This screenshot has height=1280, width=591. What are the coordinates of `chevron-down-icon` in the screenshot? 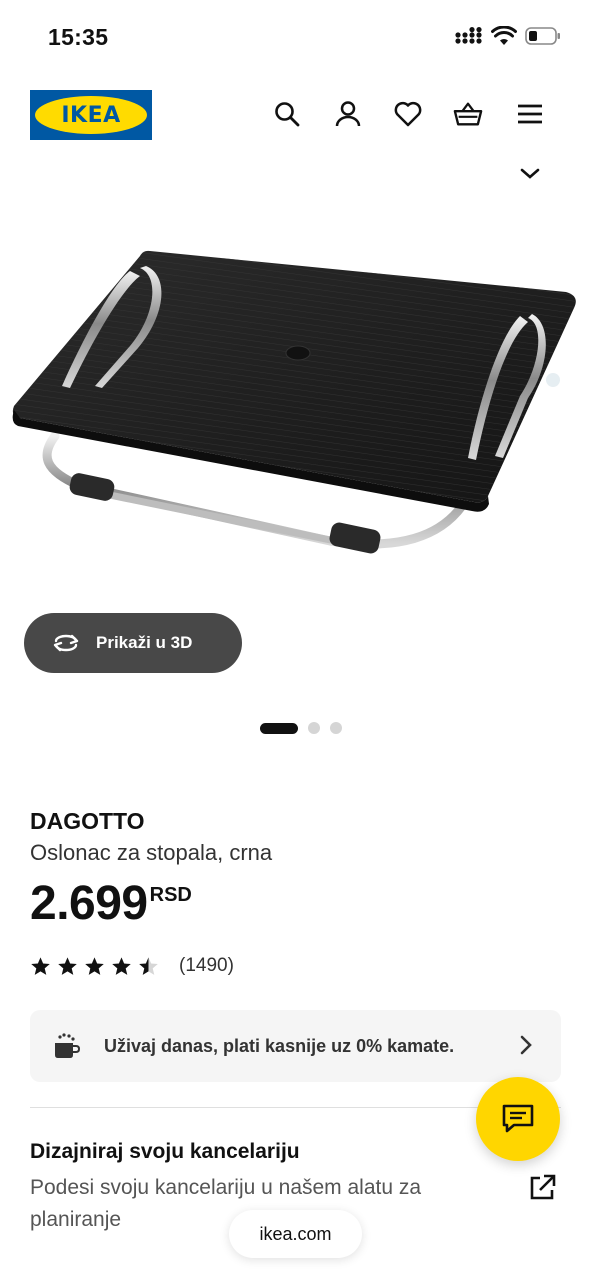 It's located at (530, 173).